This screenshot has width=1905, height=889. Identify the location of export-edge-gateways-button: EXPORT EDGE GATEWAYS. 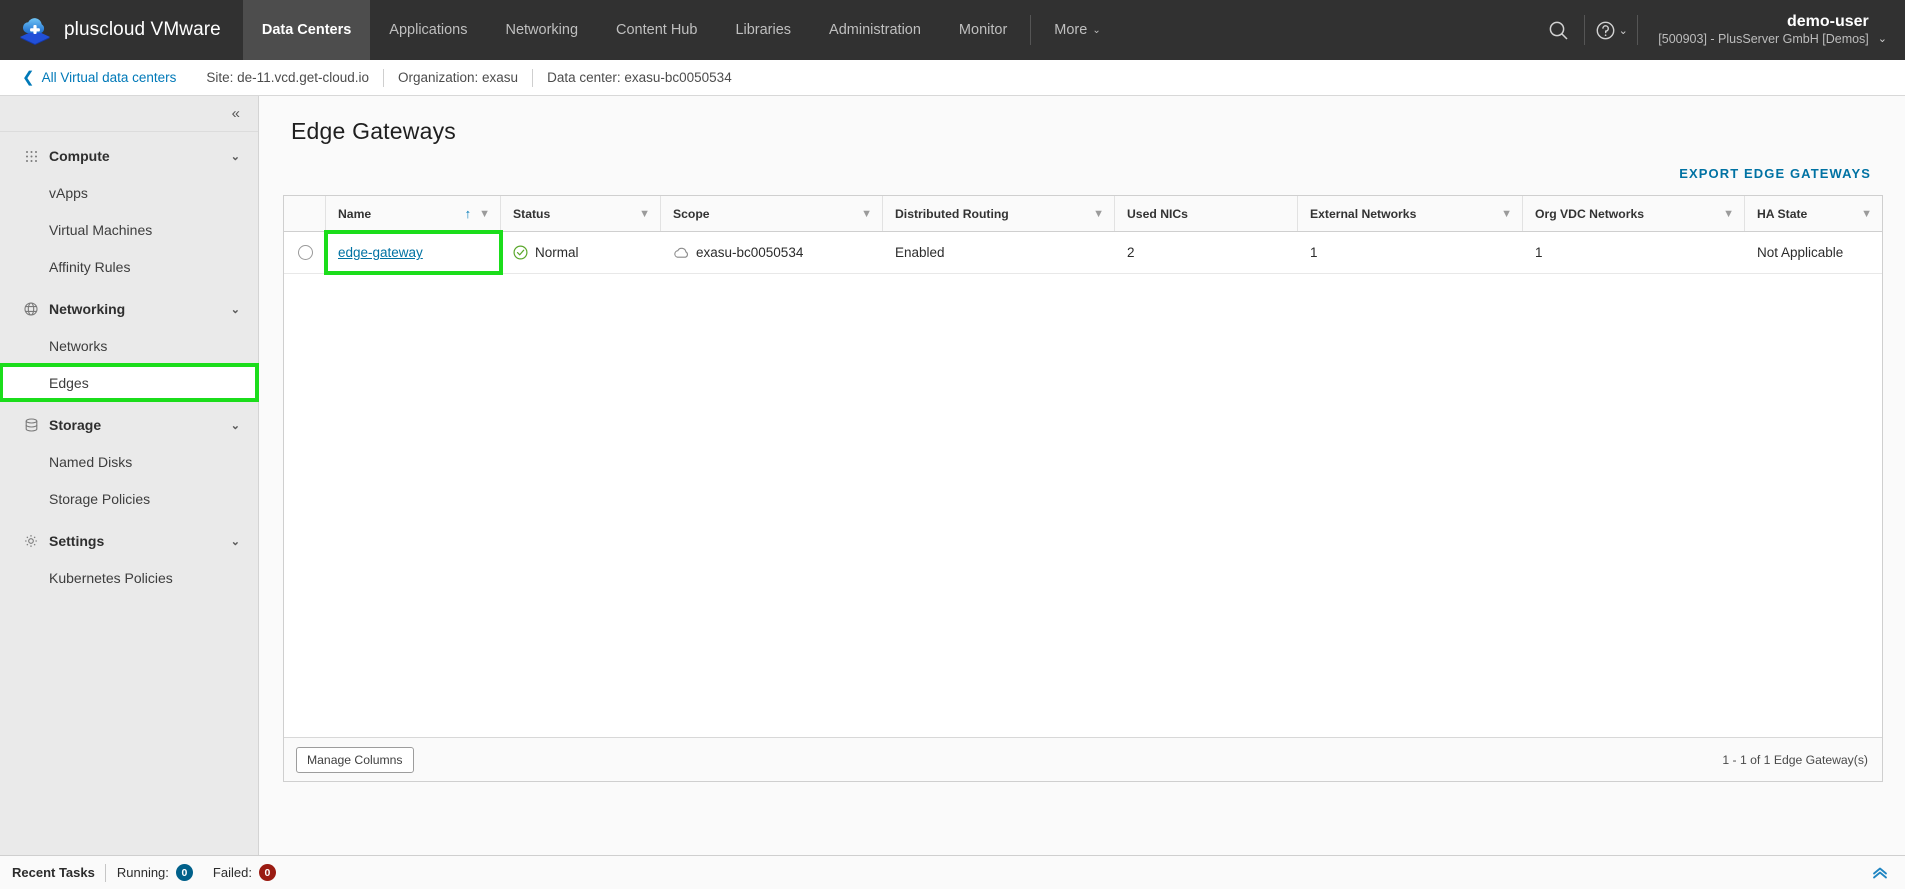
(1775, 173).